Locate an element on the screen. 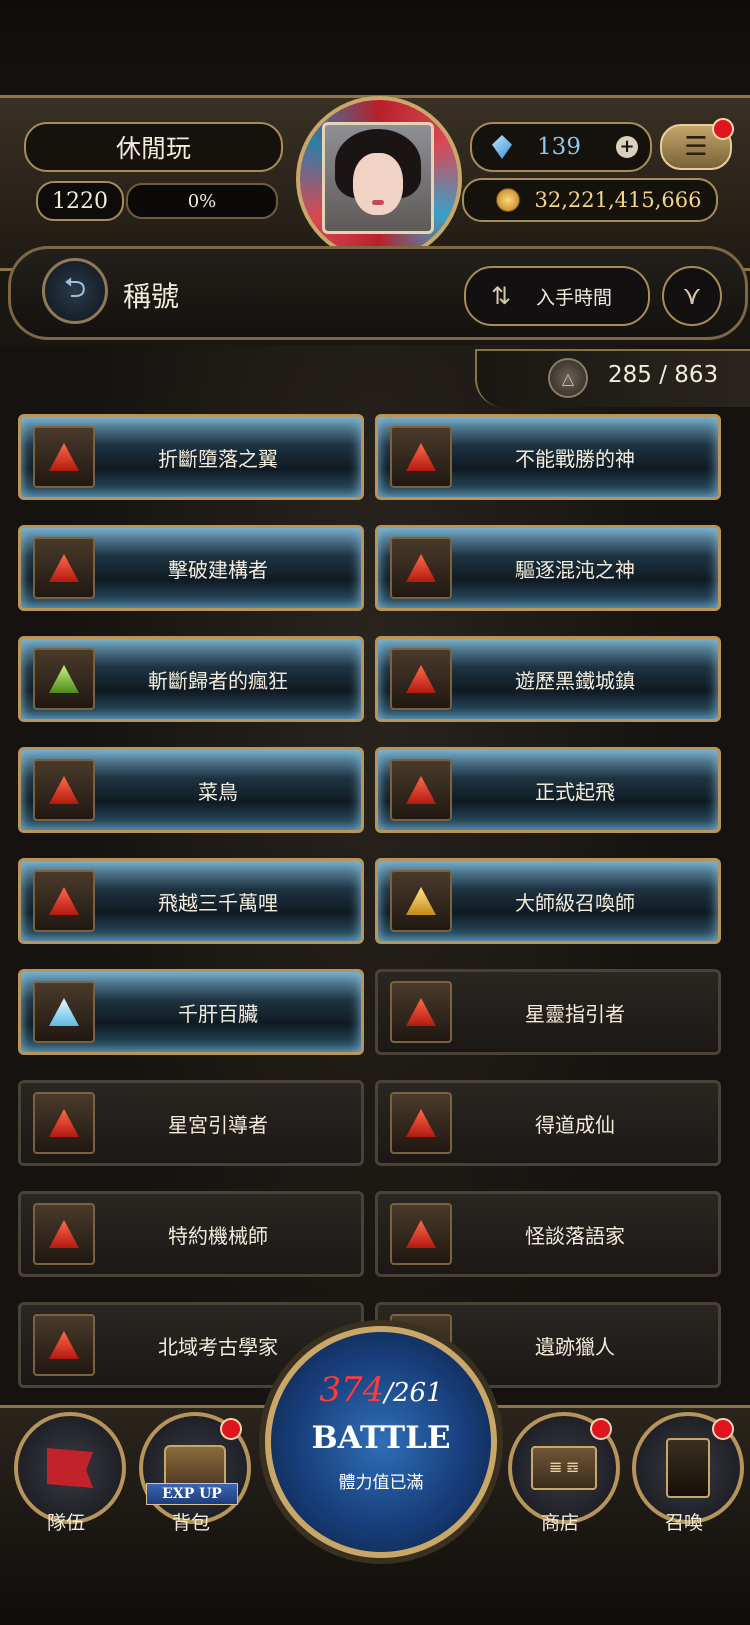 This screenshot has width=750, height=1625. flag-icon is located at coordinates (70, 1468).